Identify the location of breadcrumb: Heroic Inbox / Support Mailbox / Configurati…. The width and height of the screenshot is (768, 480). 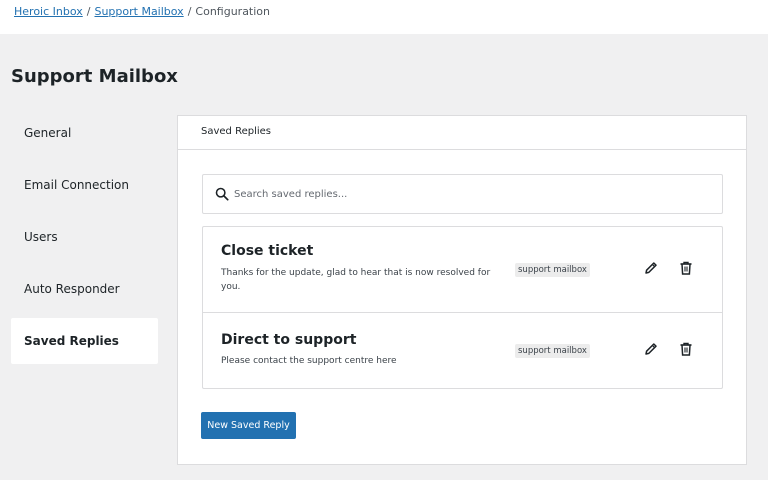
(142, 11).